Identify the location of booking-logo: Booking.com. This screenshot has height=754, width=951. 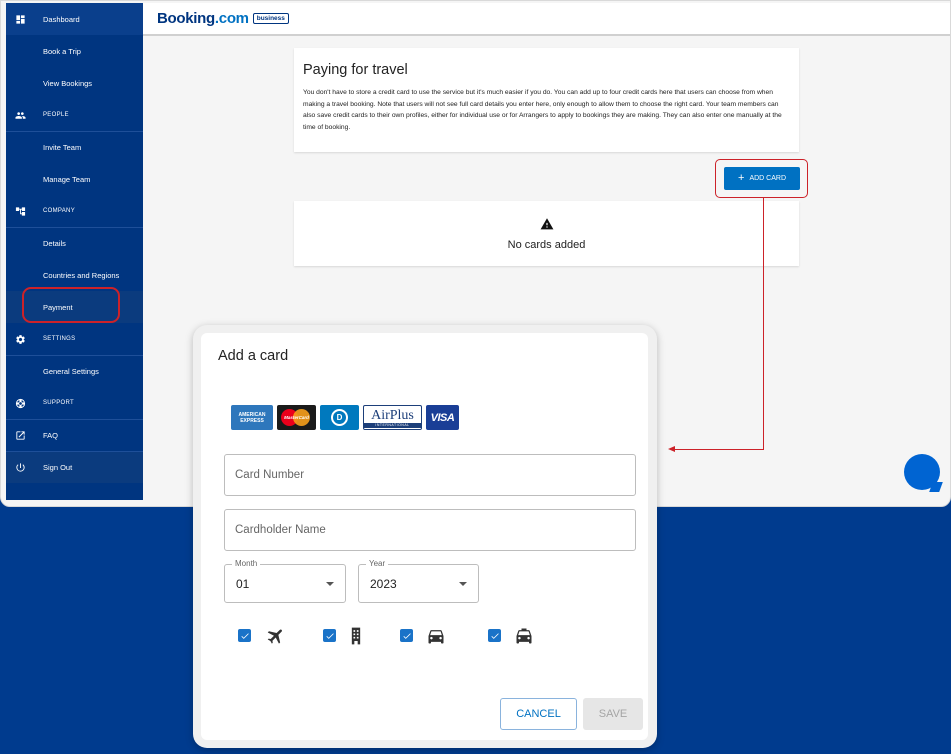
(203, 18).